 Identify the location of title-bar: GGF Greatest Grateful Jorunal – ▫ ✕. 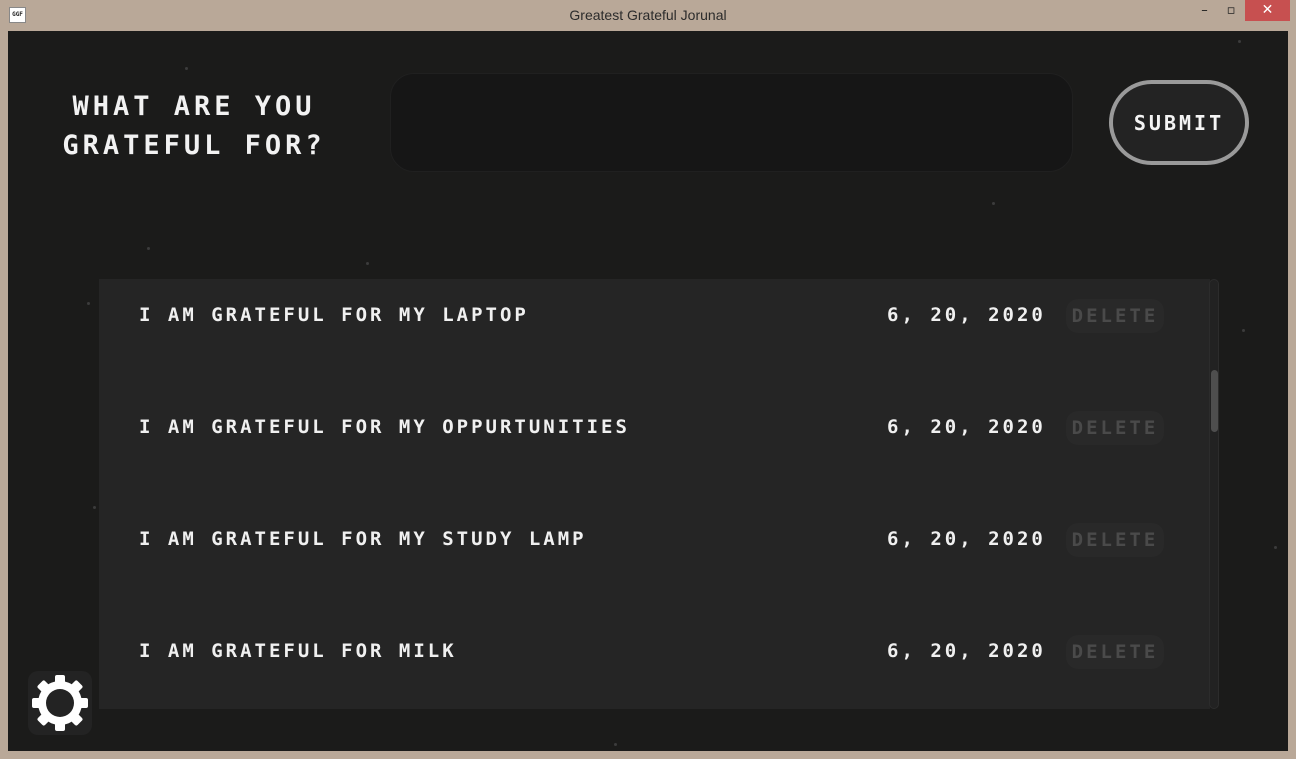
(648, 15).